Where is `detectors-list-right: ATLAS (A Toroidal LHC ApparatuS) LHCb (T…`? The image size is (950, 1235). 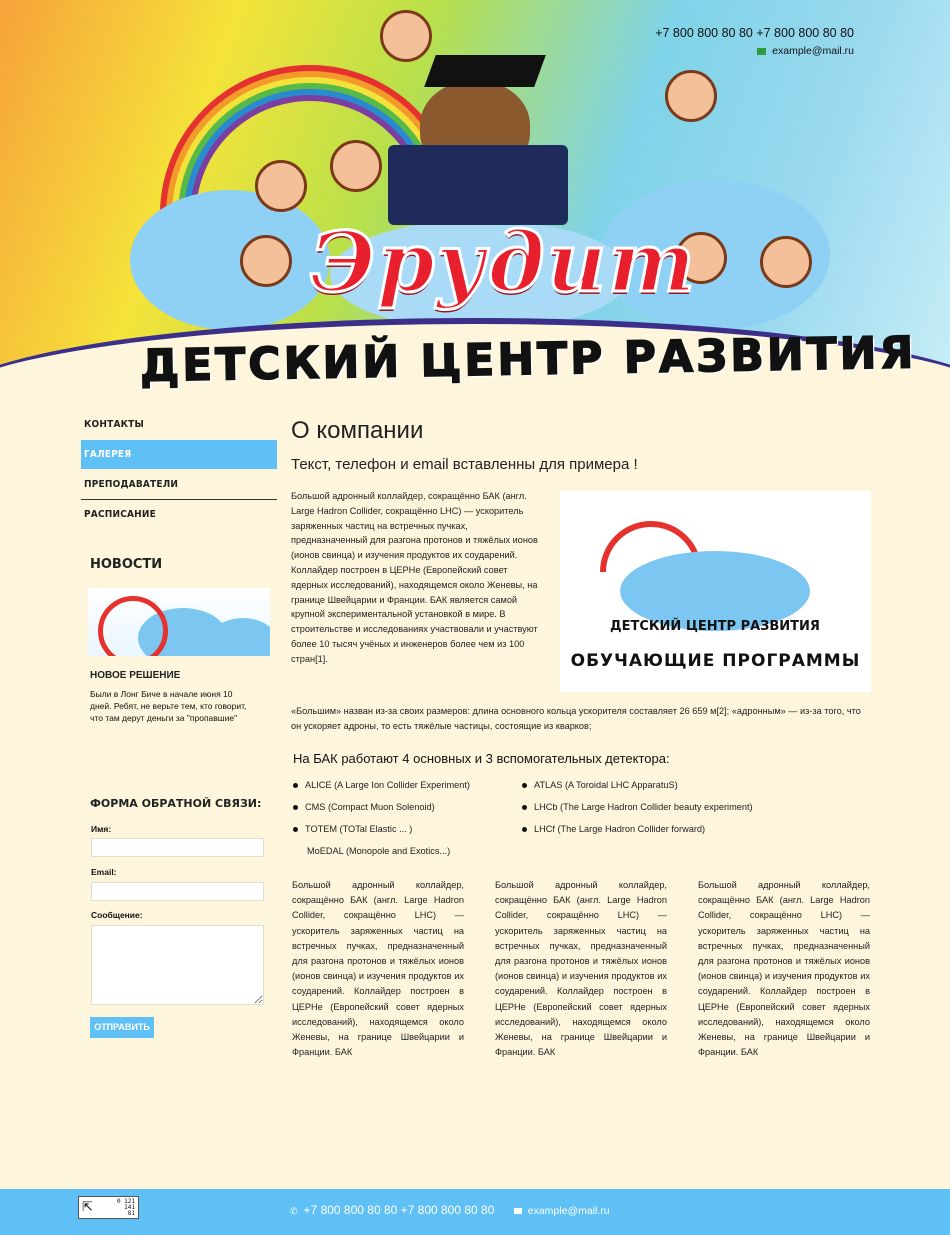
detectors-list-right: ATLAS (A Toroidal LHC ApparatuS) LHCb (T… is located at coordinates (636, 811).